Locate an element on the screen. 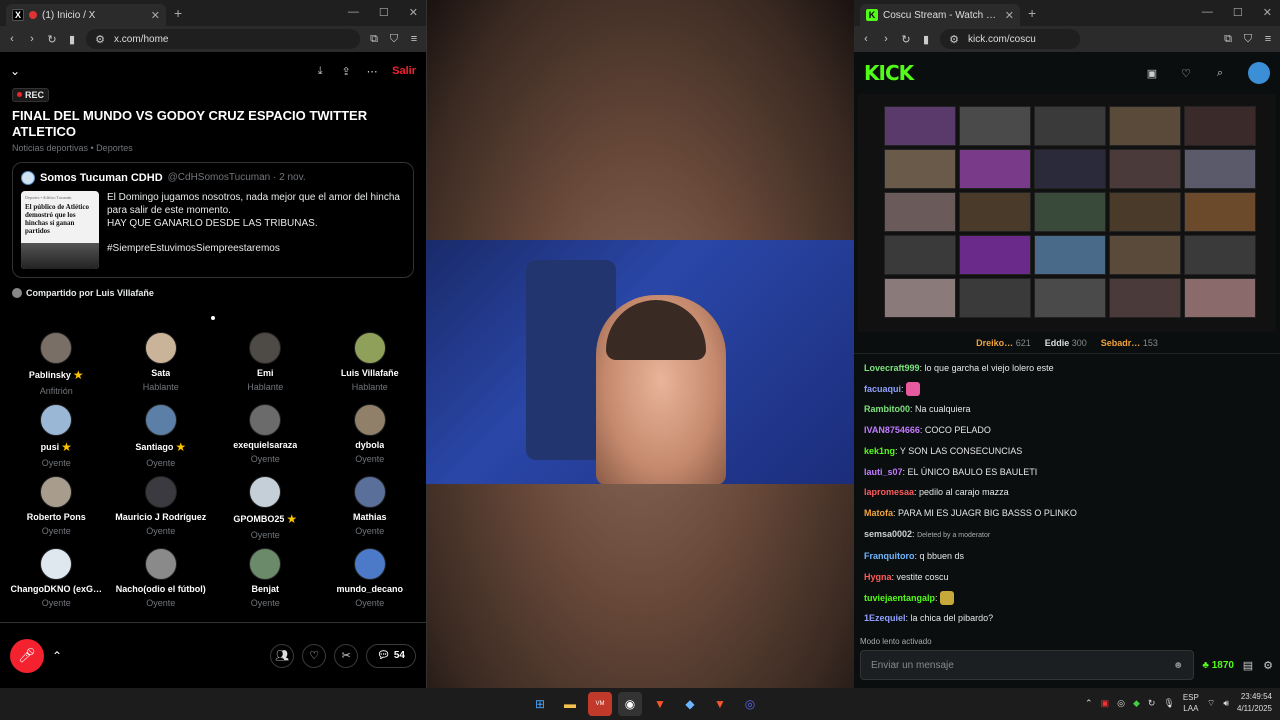  mic-off-button: 🎤︎ is located at coordinates (27, 655).